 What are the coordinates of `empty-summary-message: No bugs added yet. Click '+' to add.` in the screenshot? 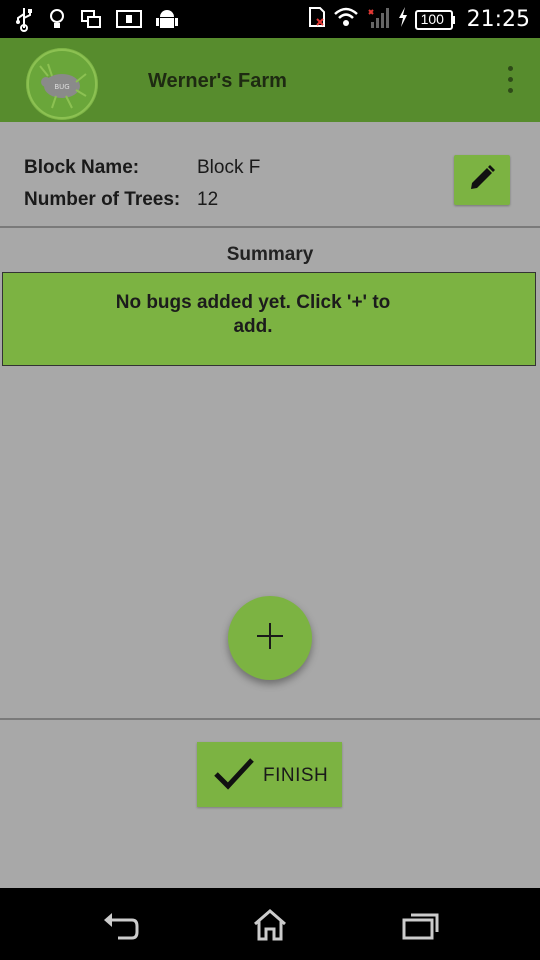 It's located at (253, 314).